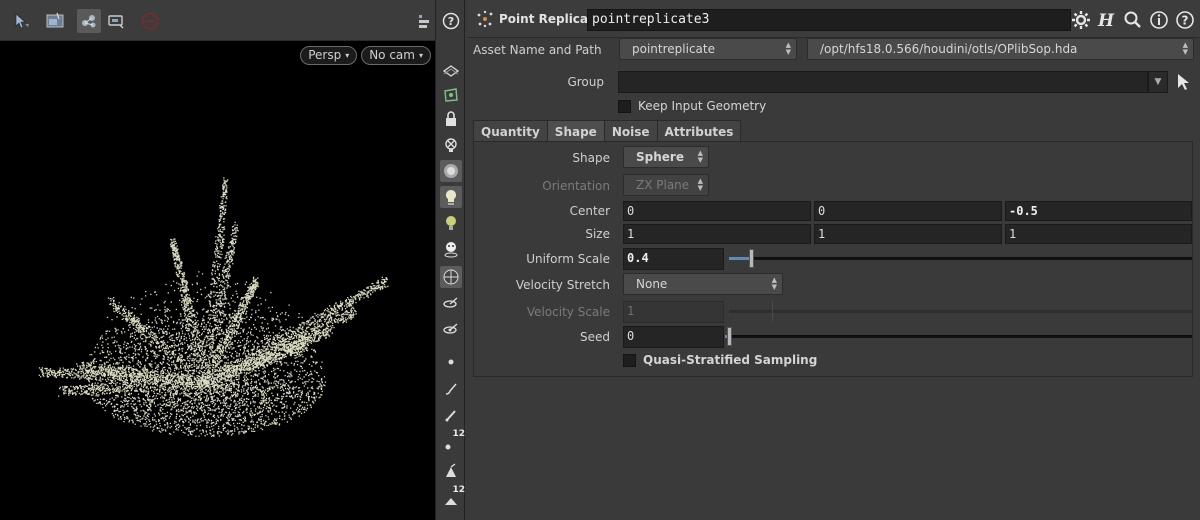 This screenshot has height=520, width=1200. What do you see at coordinates (451, 71) in the screenshot?
I see `ghost-other-objects-icon` at bounding box center [451, 71].